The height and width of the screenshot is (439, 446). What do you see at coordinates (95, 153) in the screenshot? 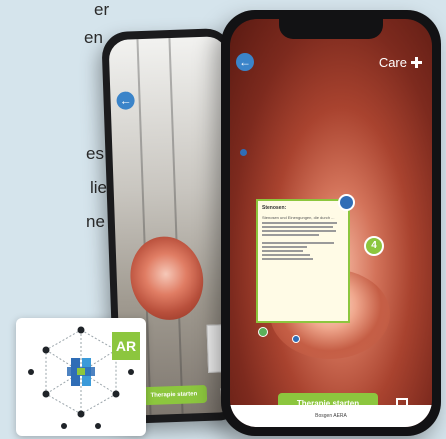
I see `bg-text-line: es` at bounding box center [95, 153].